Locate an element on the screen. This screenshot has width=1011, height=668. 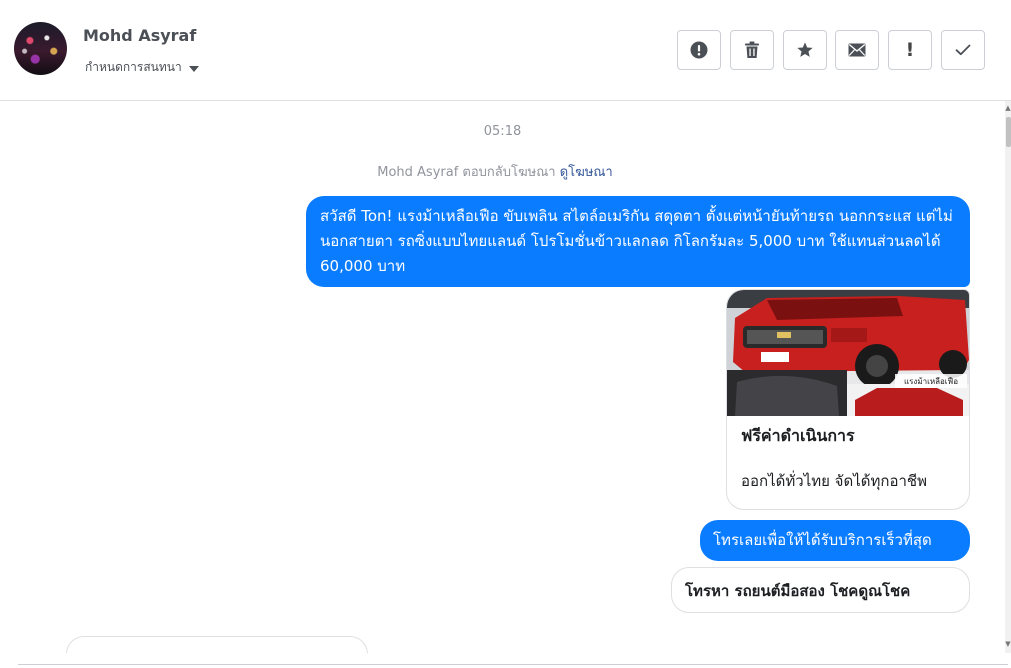
envelope-icon is located at coordinates (857, 50).